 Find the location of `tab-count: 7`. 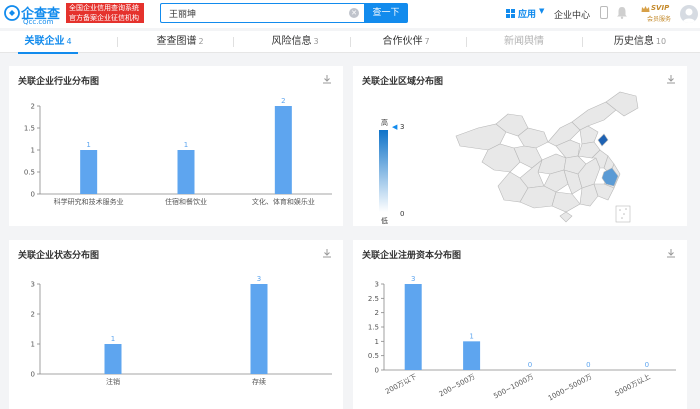

tab-count: 7 is located at coordinates (427, 41).